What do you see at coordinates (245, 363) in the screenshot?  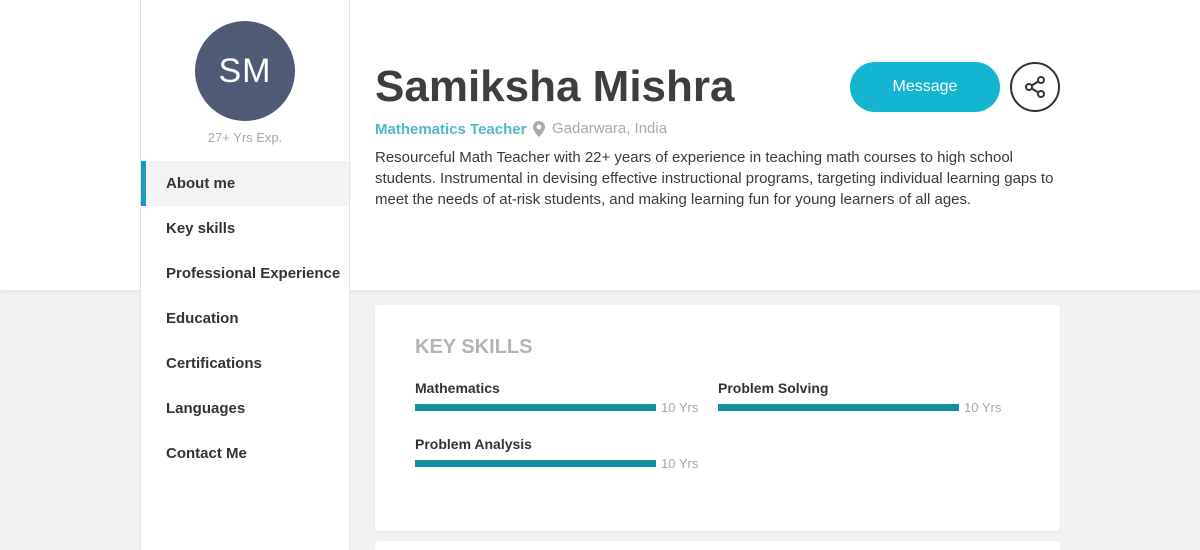 I see `sidebar-item-certifications: Certifications` at bounding box center [245, 363].